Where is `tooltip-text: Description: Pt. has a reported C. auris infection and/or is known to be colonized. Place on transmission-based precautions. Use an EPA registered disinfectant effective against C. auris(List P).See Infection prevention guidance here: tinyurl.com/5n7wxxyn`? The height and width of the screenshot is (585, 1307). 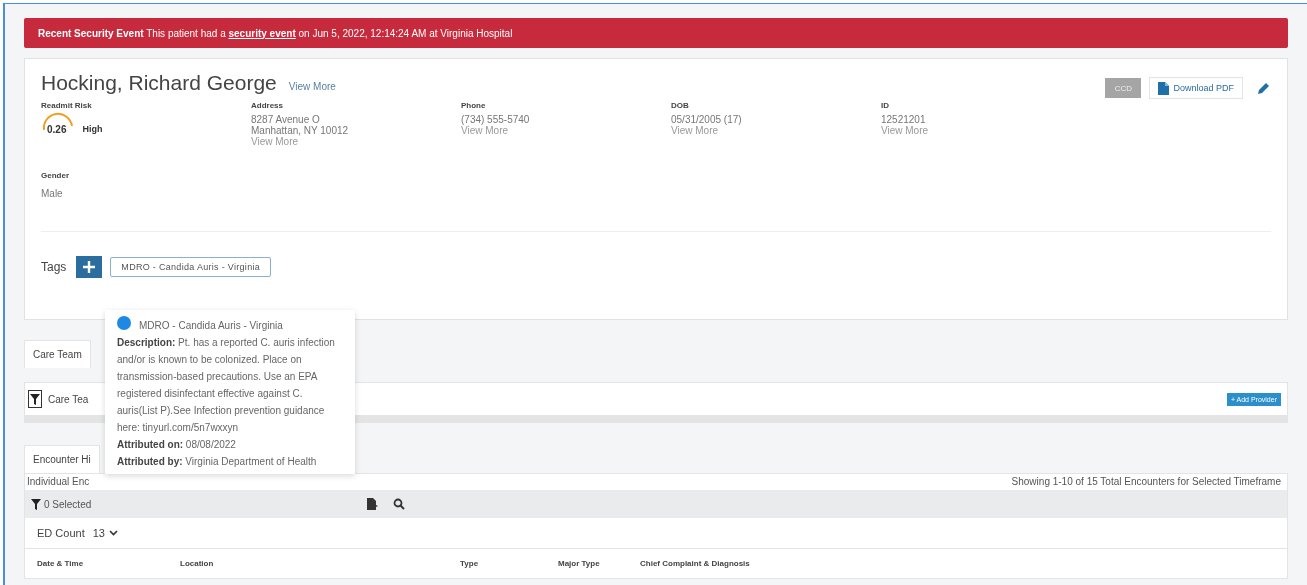 tooltip-text: Description: Pt. has a reported C. auris infection and/or is known to be colonized. Place on transmission-based precautions. Use an EPA registered disinfectant effective against C. auris(List P).See Infection prevention guidance here: tinyurl.com/5n7wxxyn is located at coordinates (226, 385).